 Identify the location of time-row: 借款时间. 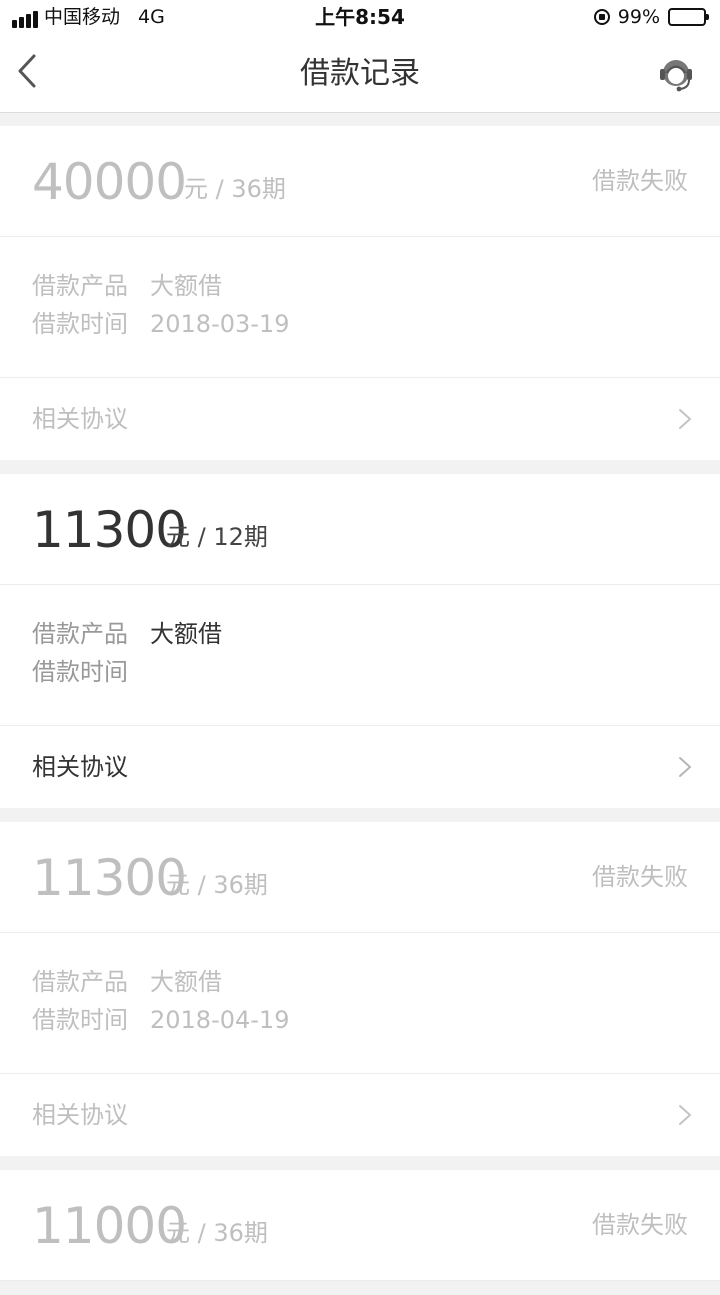
(91, 672).